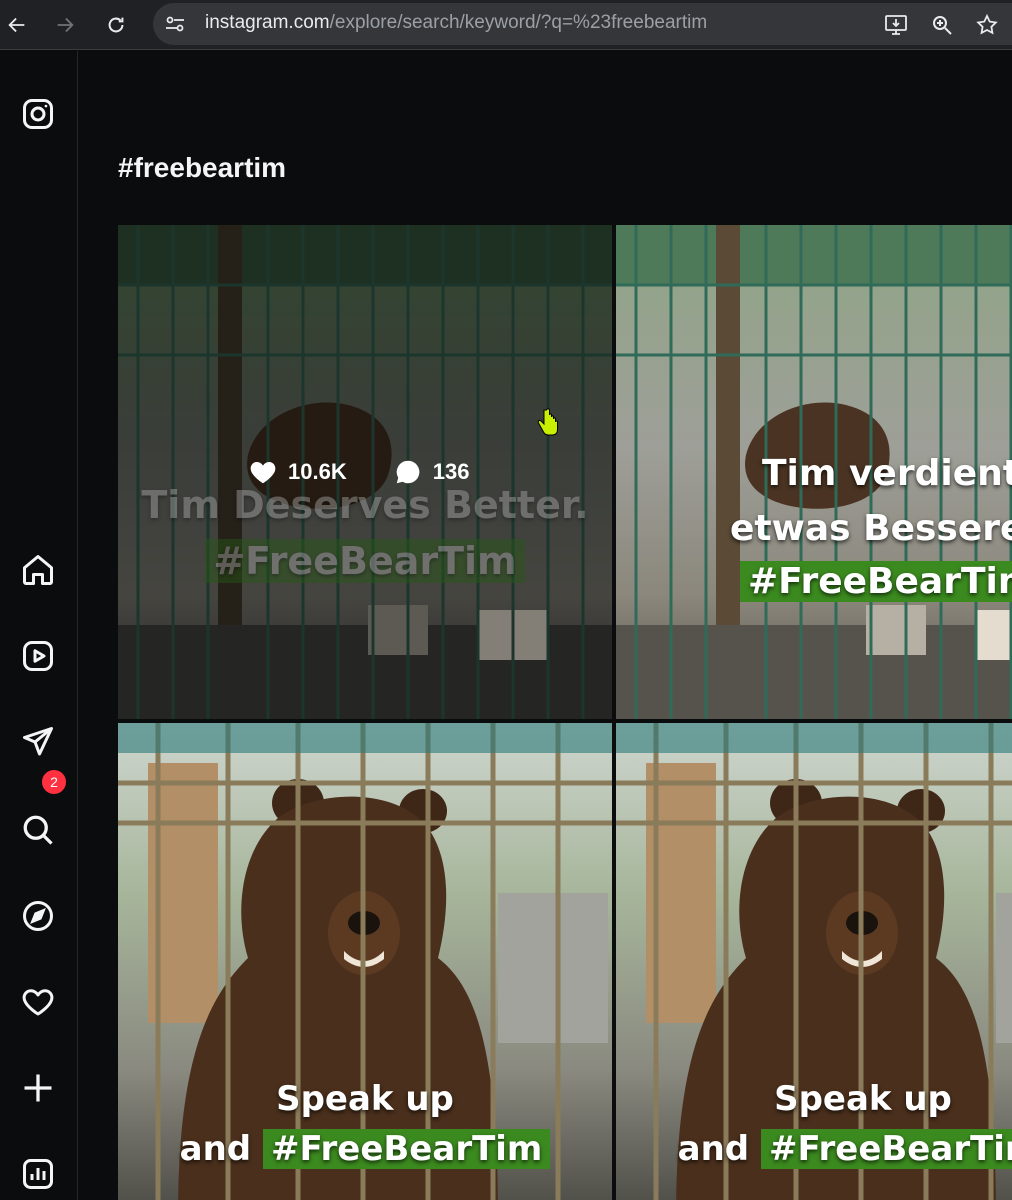  Describe the element at coordinates (451, 471) in the screenshot. I see `comments-count: 136` at that location.